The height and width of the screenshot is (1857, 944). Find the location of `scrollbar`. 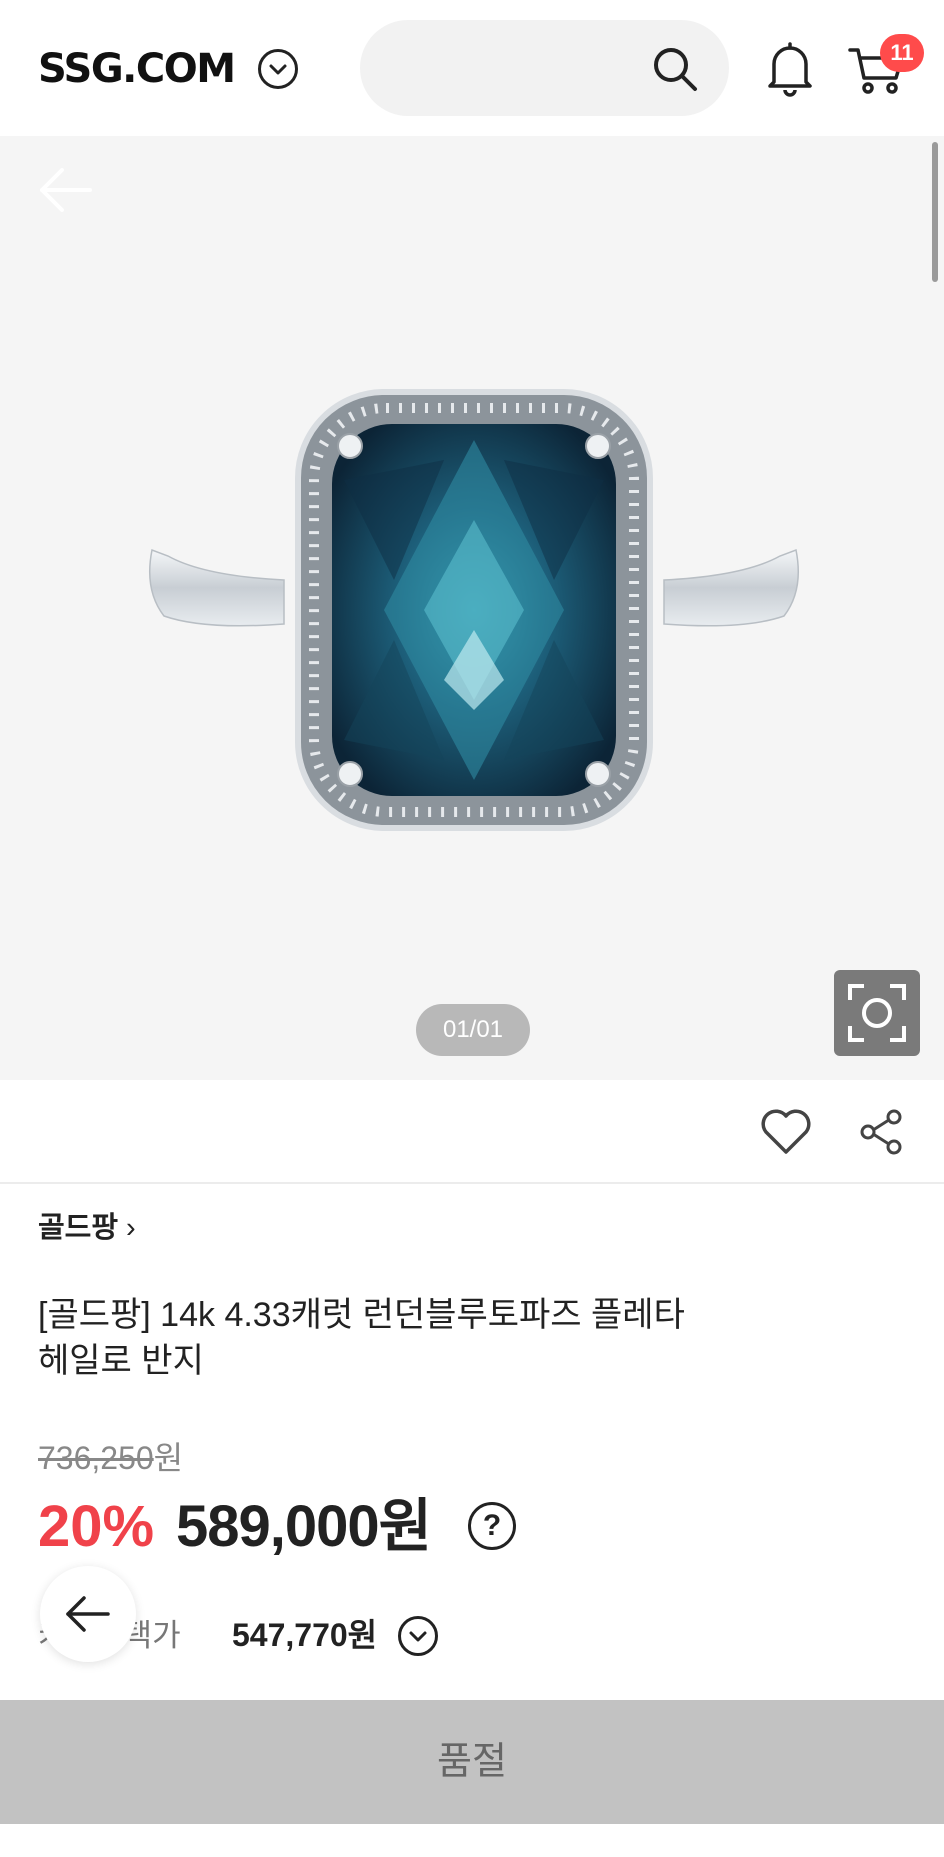

scrollbar is located at coordinates (935, 212).